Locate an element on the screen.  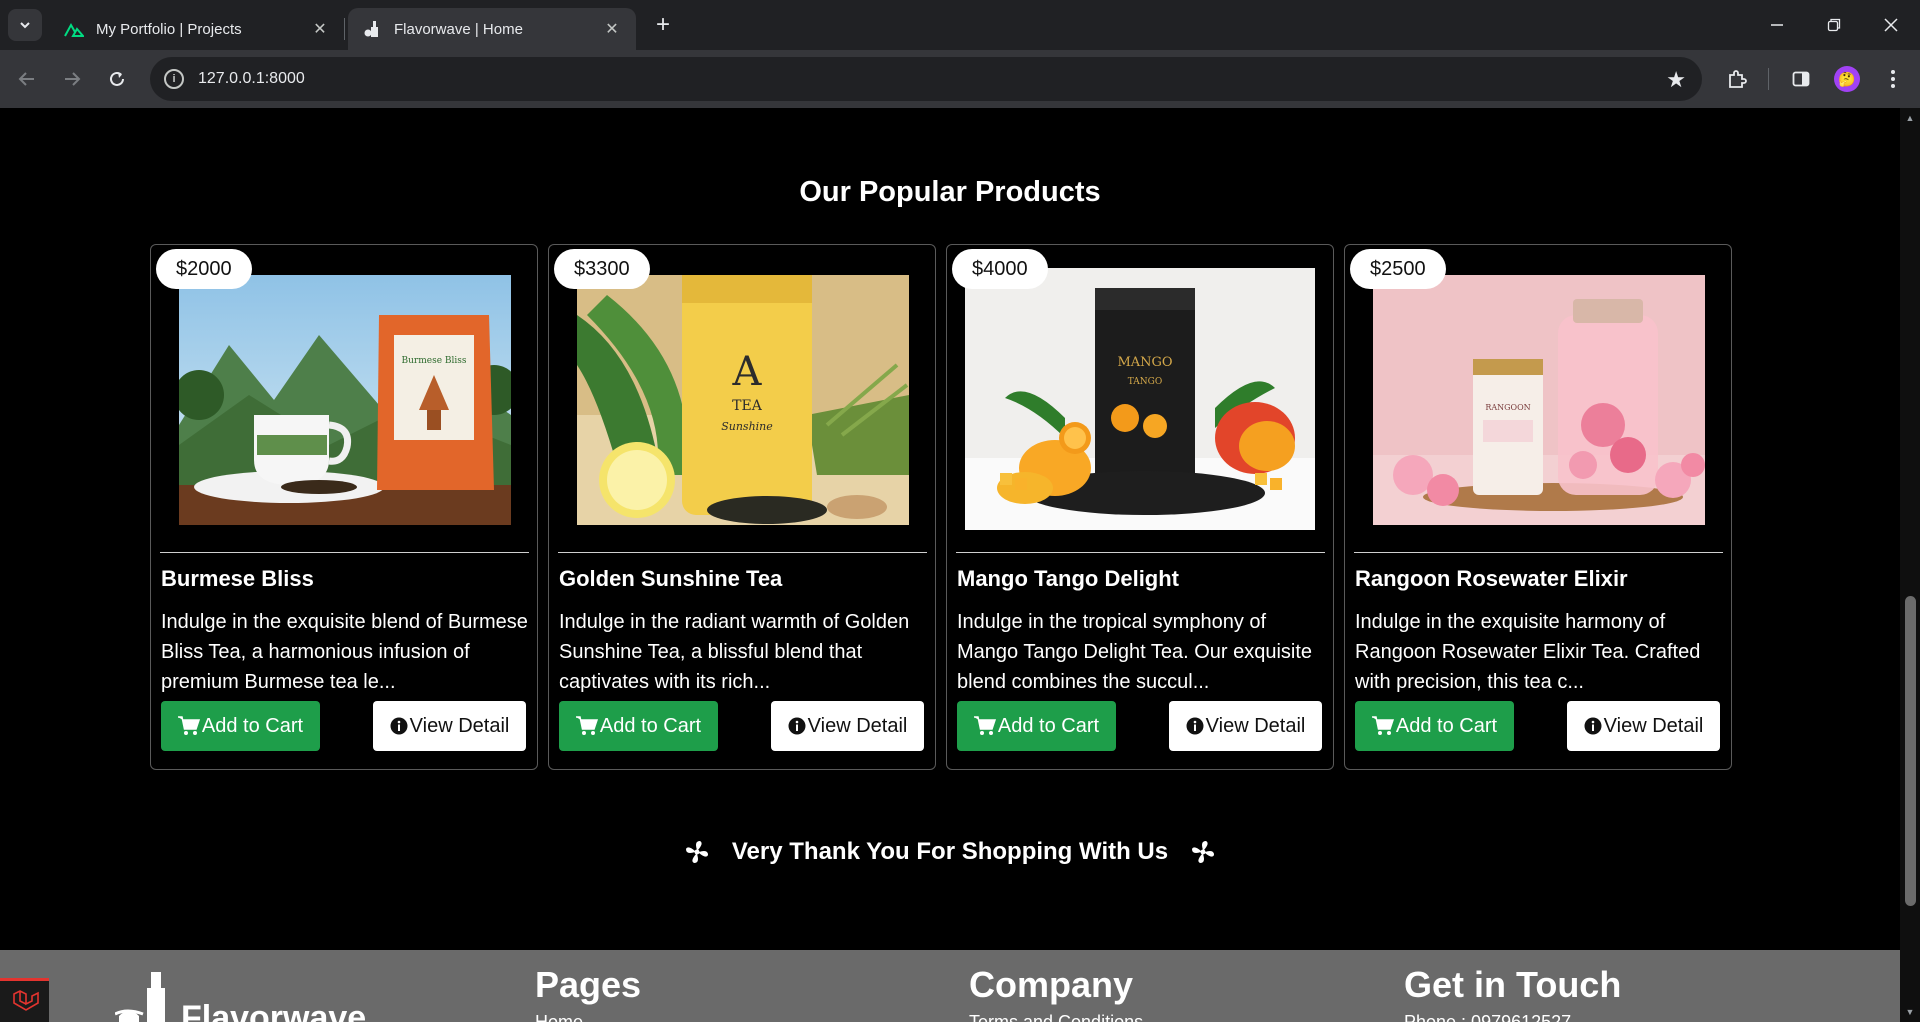
thank-you-banner: Very Thank You For Shopping With Us is located at coordinates (950, 852).